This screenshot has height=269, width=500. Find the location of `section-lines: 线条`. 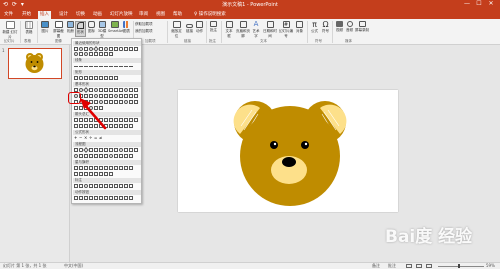

section-lines: 线条 is located at coordinates (107, 60).